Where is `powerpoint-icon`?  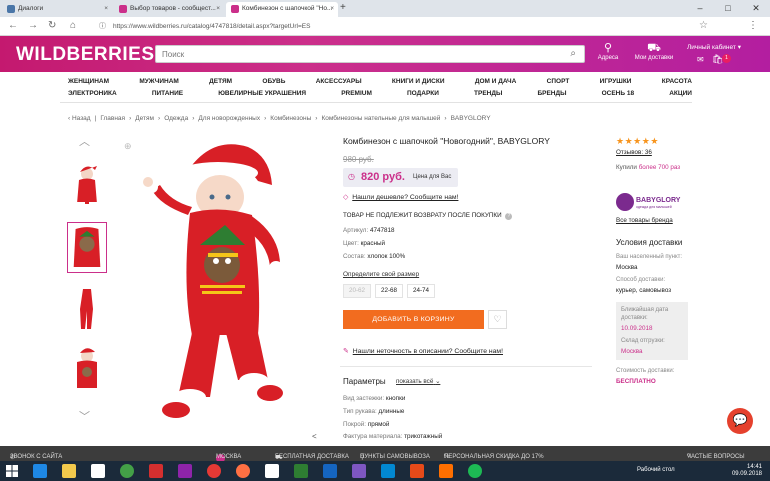
powerpoint-icon is located at coordinates (417, 471).